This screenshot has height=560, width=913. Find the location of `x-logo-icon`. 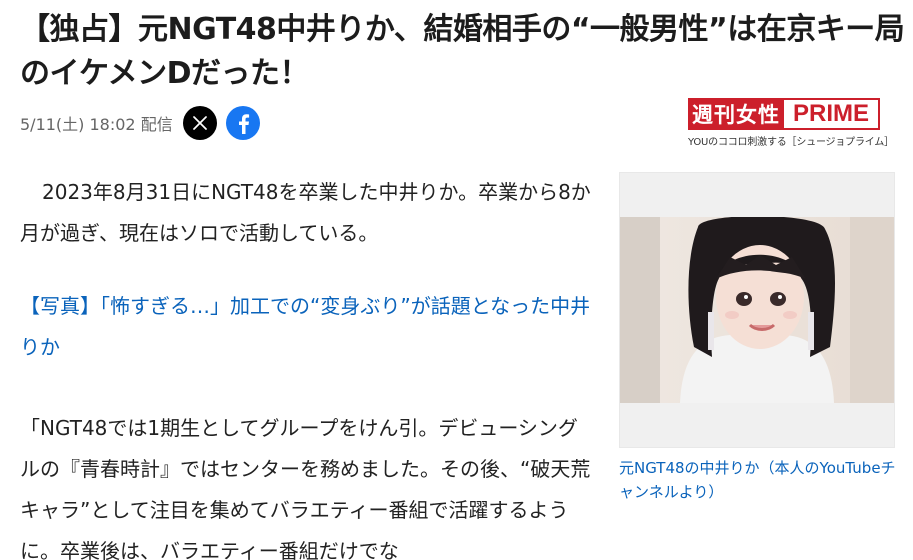

x-logo-icon is located at coordinates (199, 123).